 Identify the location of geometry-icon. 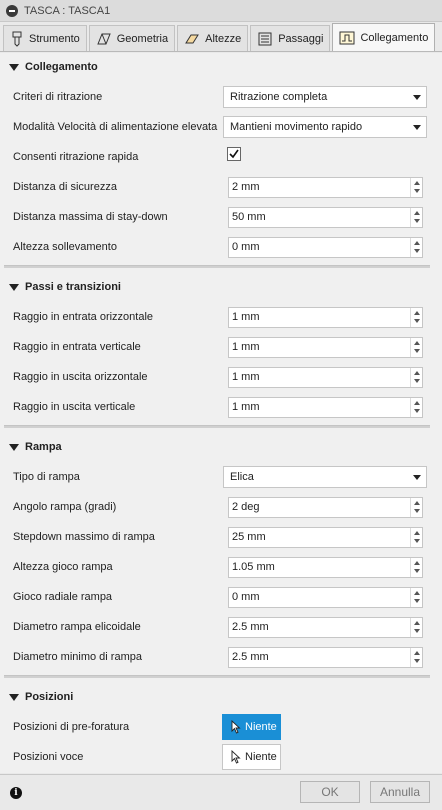
(104, 38).